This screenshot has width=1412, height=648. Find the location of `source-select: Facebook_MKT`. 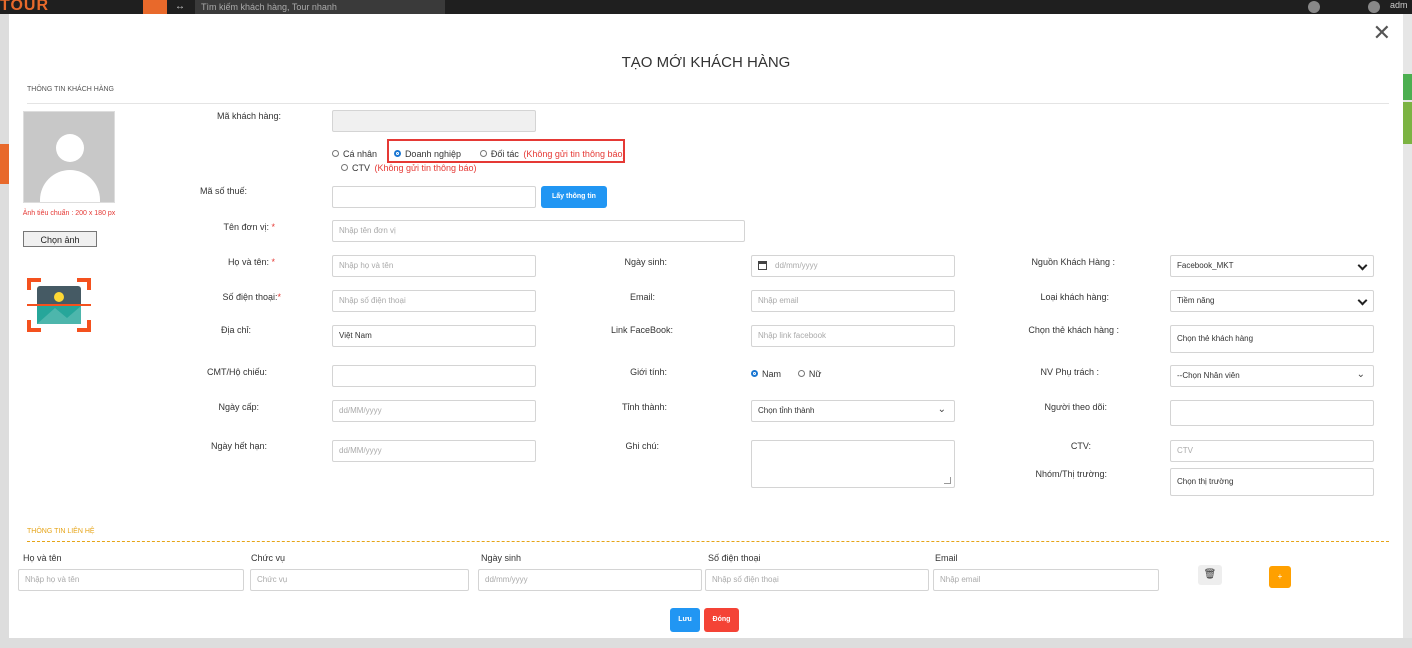

source-select: Facebook_MKT is located at coordinates (1272, 266).